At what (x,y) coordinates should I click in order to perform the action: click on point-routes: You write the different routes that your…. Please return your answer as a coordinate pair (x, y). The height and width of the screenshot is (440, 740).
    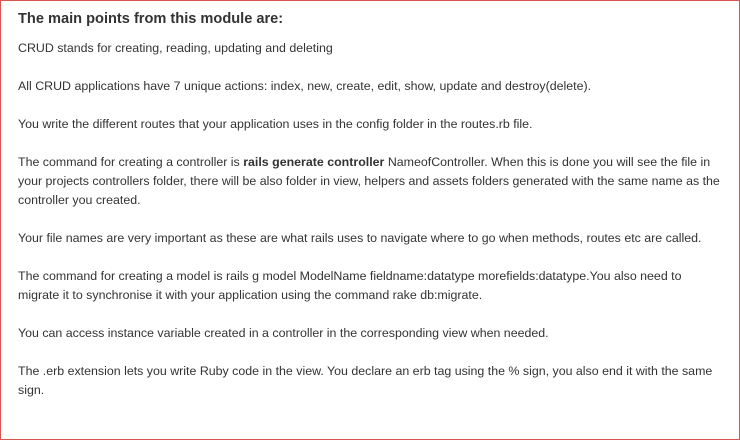
    Looking at the image, I should click on (275, 124).